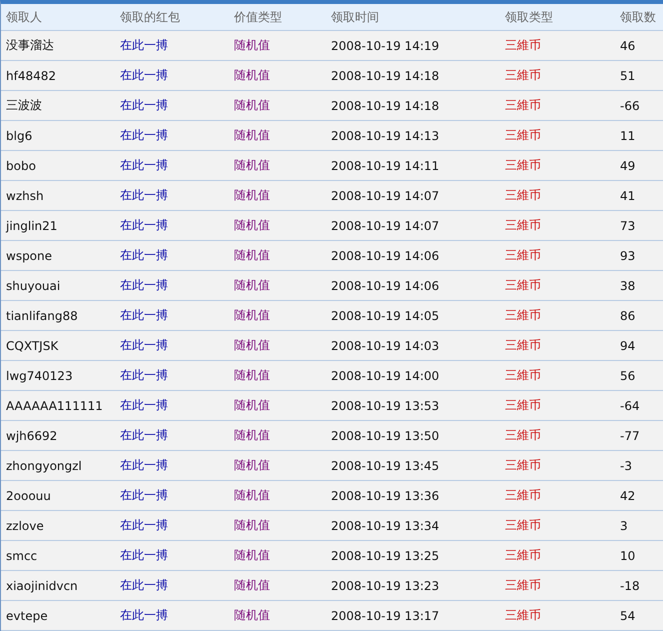  Describe the element at coordinates (26, 615) in the screenshot. I see `claimer-cell-text: evtepe` at that location.